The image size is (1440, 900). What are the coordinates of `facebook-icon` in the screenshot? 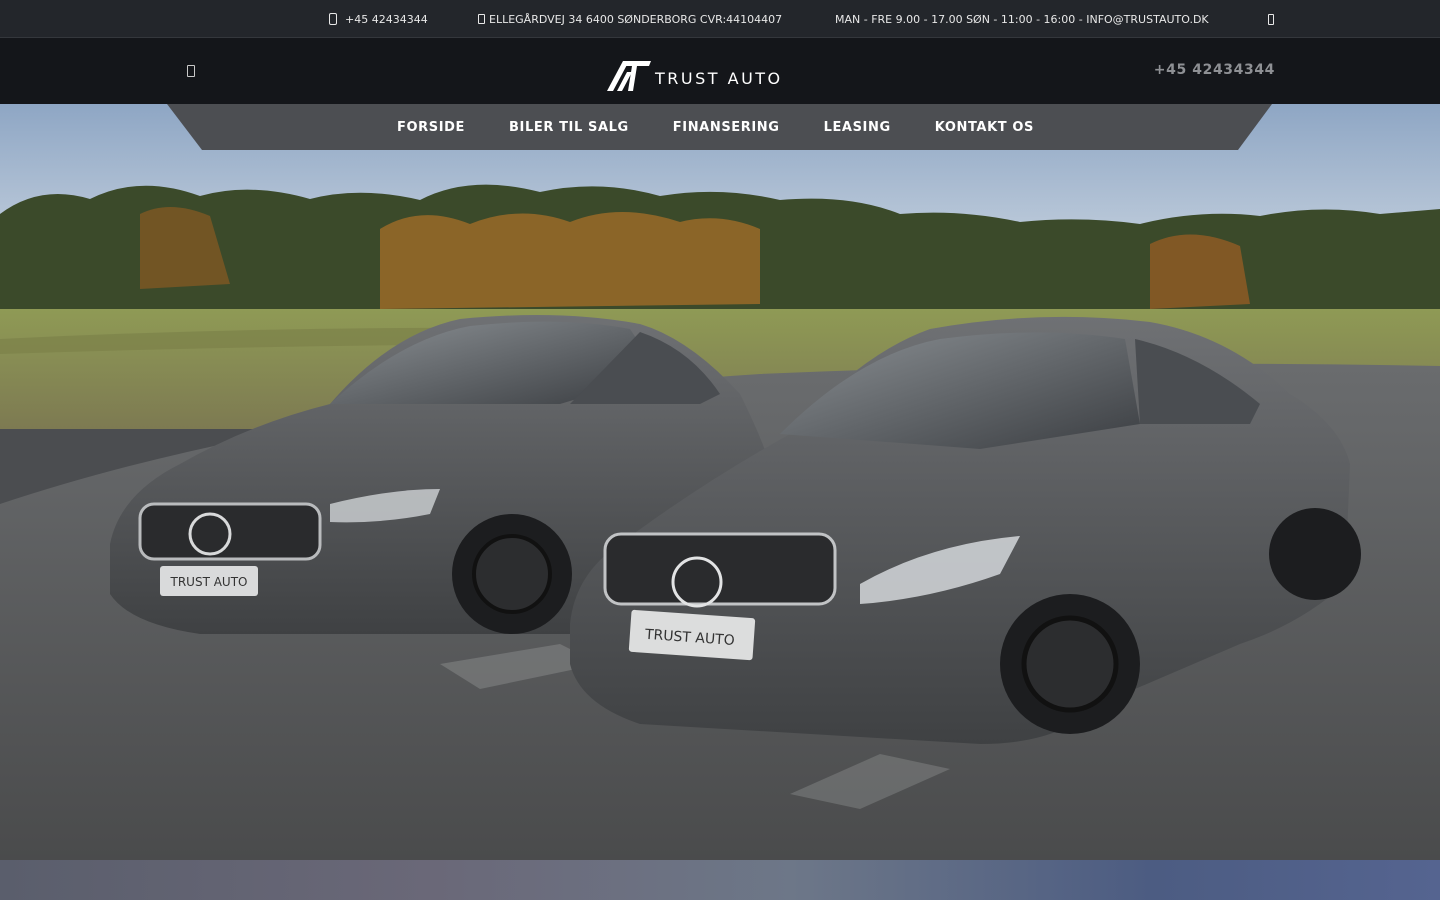 It's located at (1271, 19).